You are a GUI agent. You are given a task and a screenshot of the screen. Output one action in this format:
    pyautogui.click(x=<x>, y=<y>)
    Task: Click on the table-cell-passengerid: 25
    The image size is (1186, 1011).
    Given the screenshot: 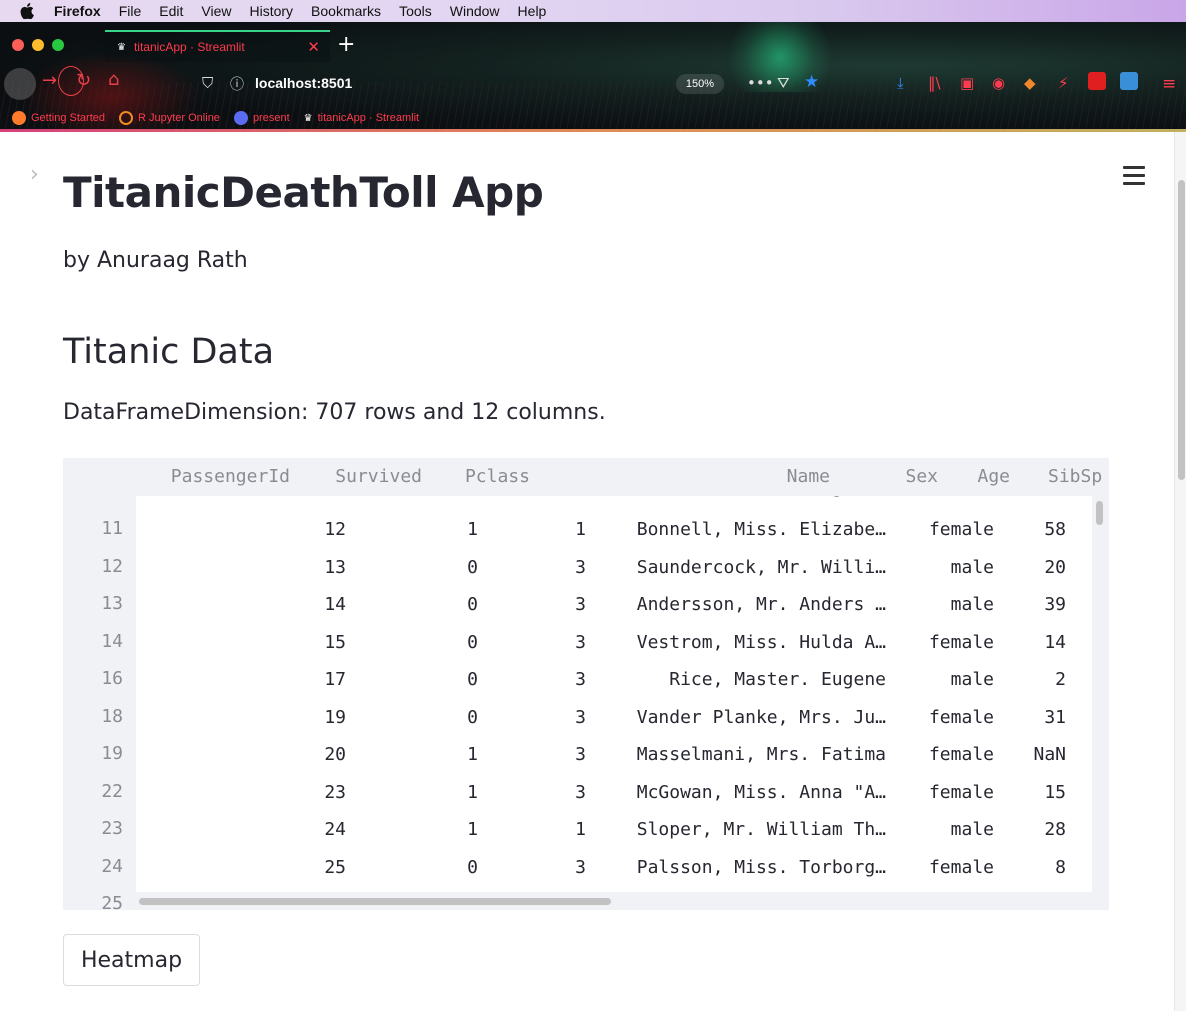 What is the action you would take?
    pyautogui.click(x=335, y=867)
    